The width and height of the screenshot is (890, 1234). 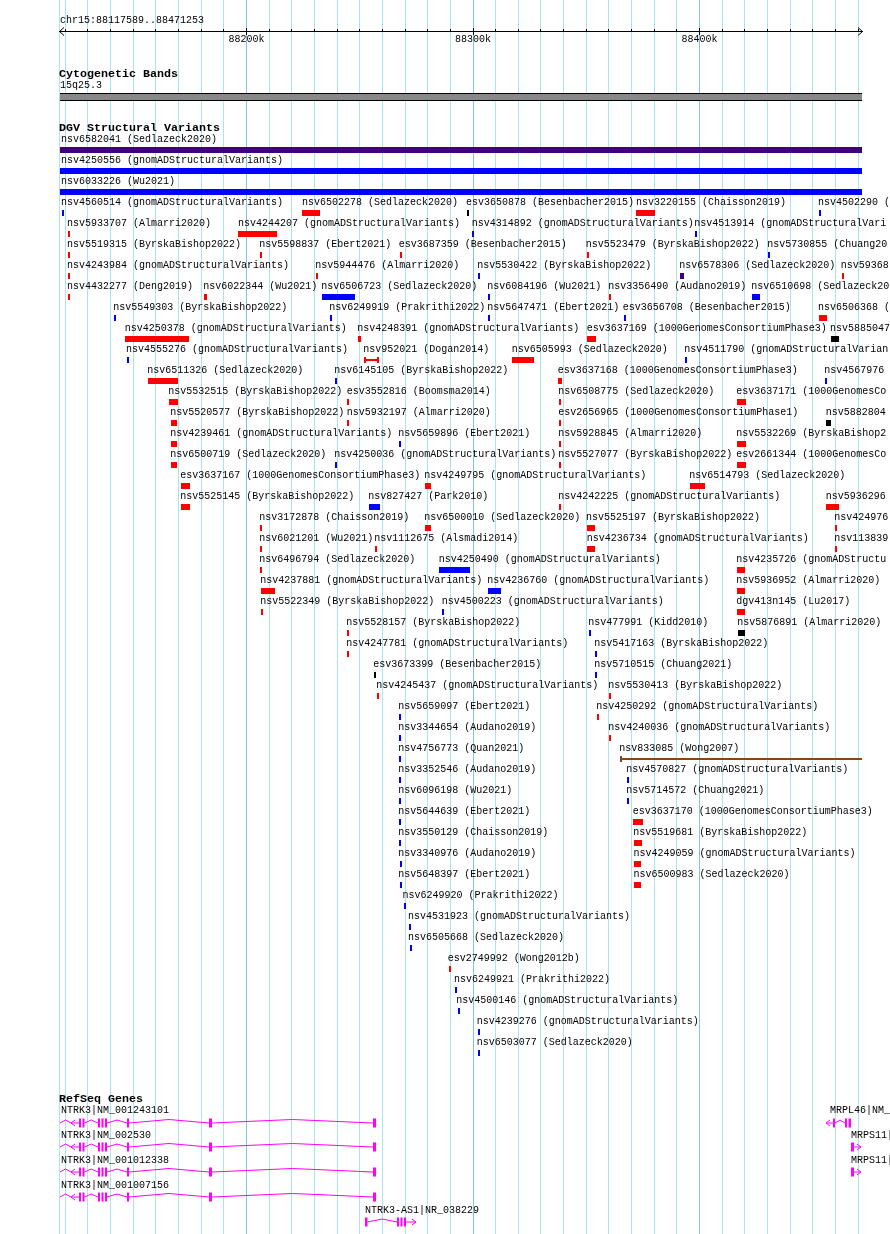 What do you see at coordinates (681, 644) in the screenshot?
I see `variant-label: nsv5417163 (ByrskaBishop2022)` at bounding box center [681, 644].